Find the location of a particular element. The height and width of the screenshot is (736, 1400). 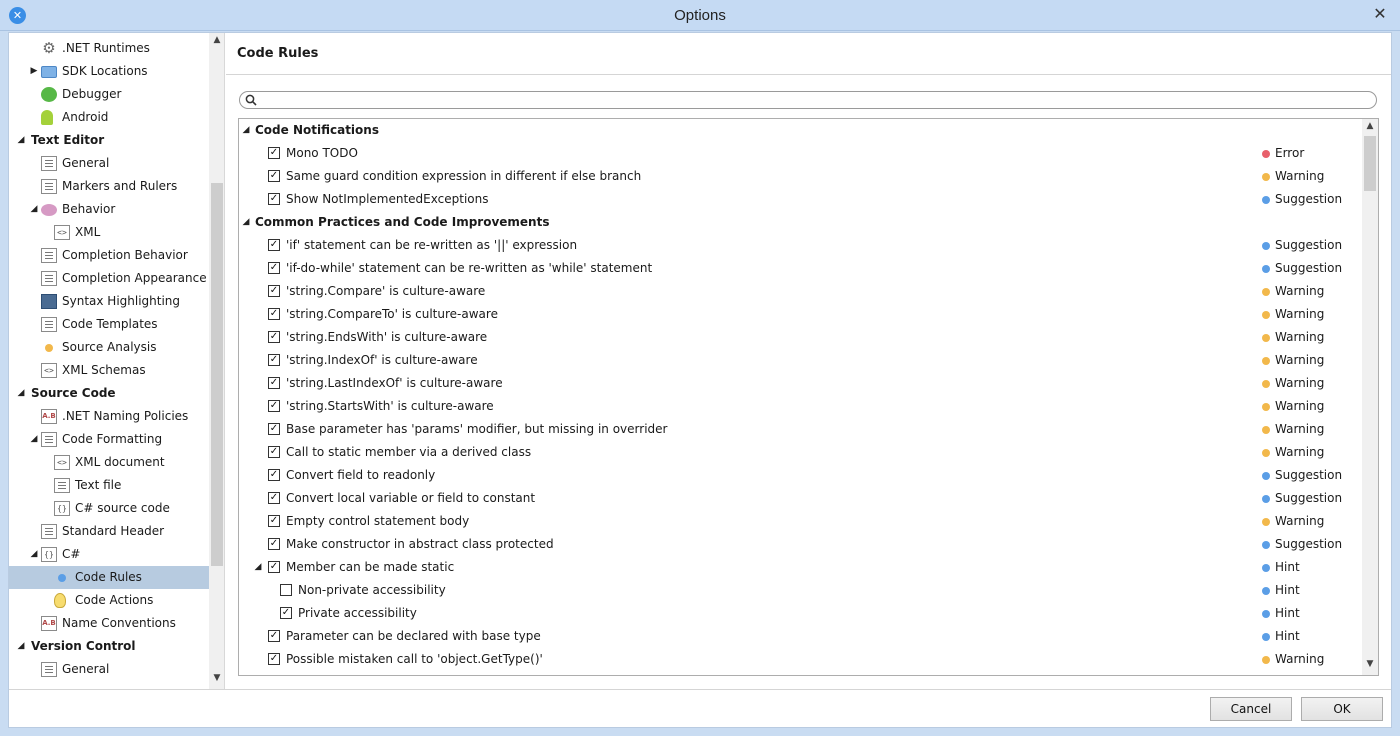

tree-item: <> XML is located at coordinates (109, 232).